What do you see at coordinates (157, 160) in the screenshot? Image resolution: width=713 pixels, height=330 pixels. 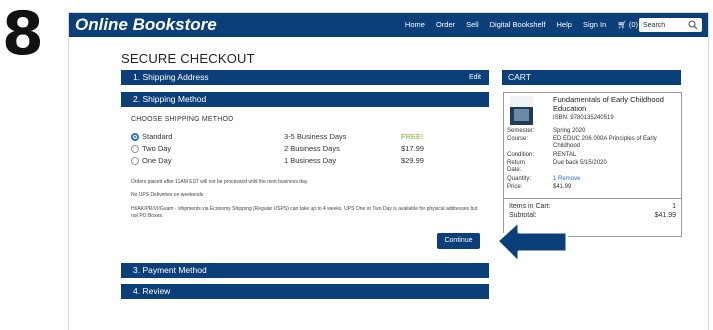 I see `option-name: One Day` at bounding box center [157, 160].